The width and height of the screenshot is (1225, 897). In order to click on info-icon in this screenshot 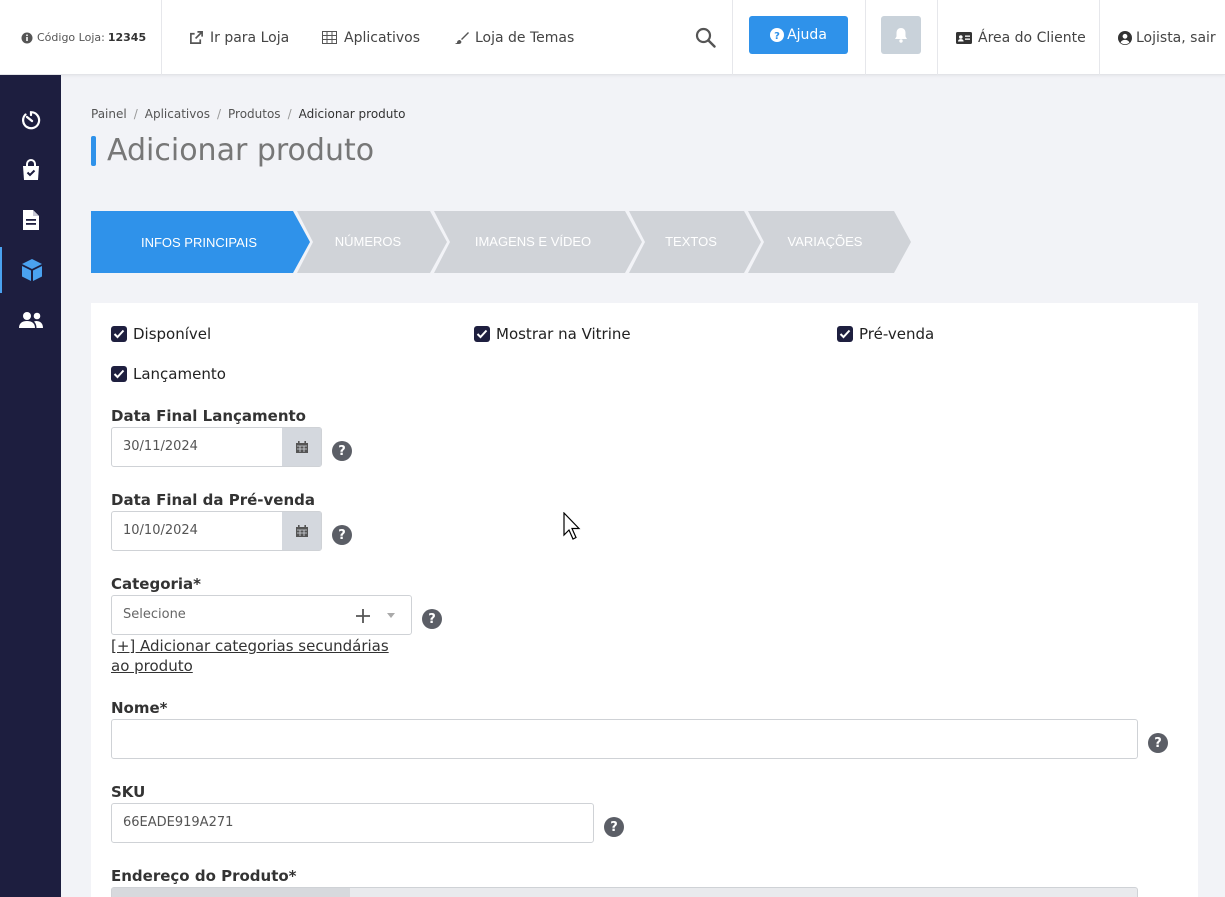, I will do `click(27, 37)`.